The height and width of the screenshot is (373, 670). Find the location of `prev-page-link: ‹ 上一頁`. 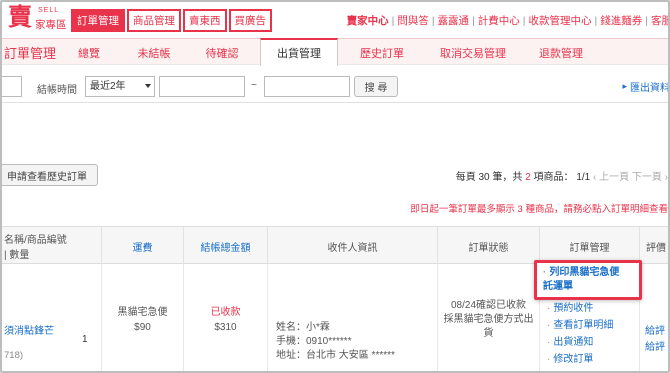

prev-page-link: ‹ 上一頁 is located at coordinates (611, 177).